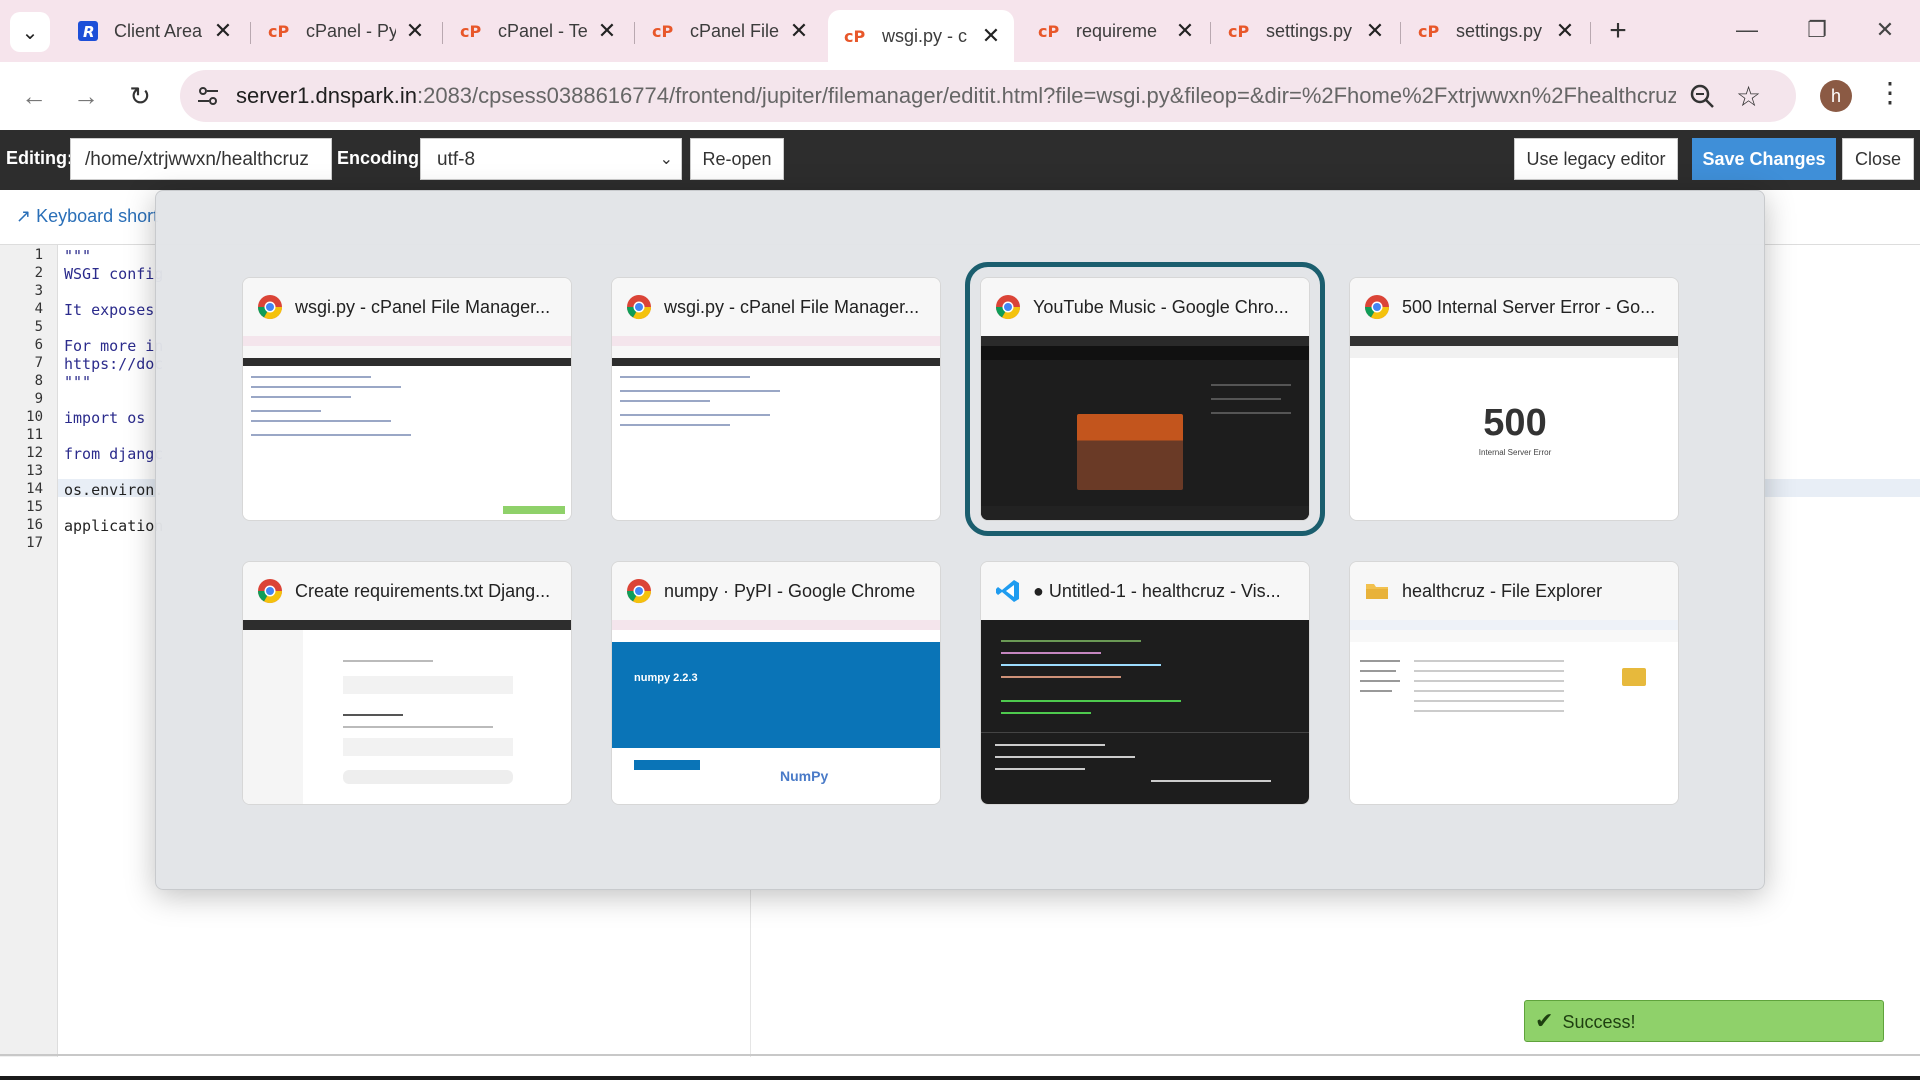  What do you see at coordinates (1764, 159) in the screenshot?
I see `save-changes-button: Save Changes` at bounding box center [1764, 159].